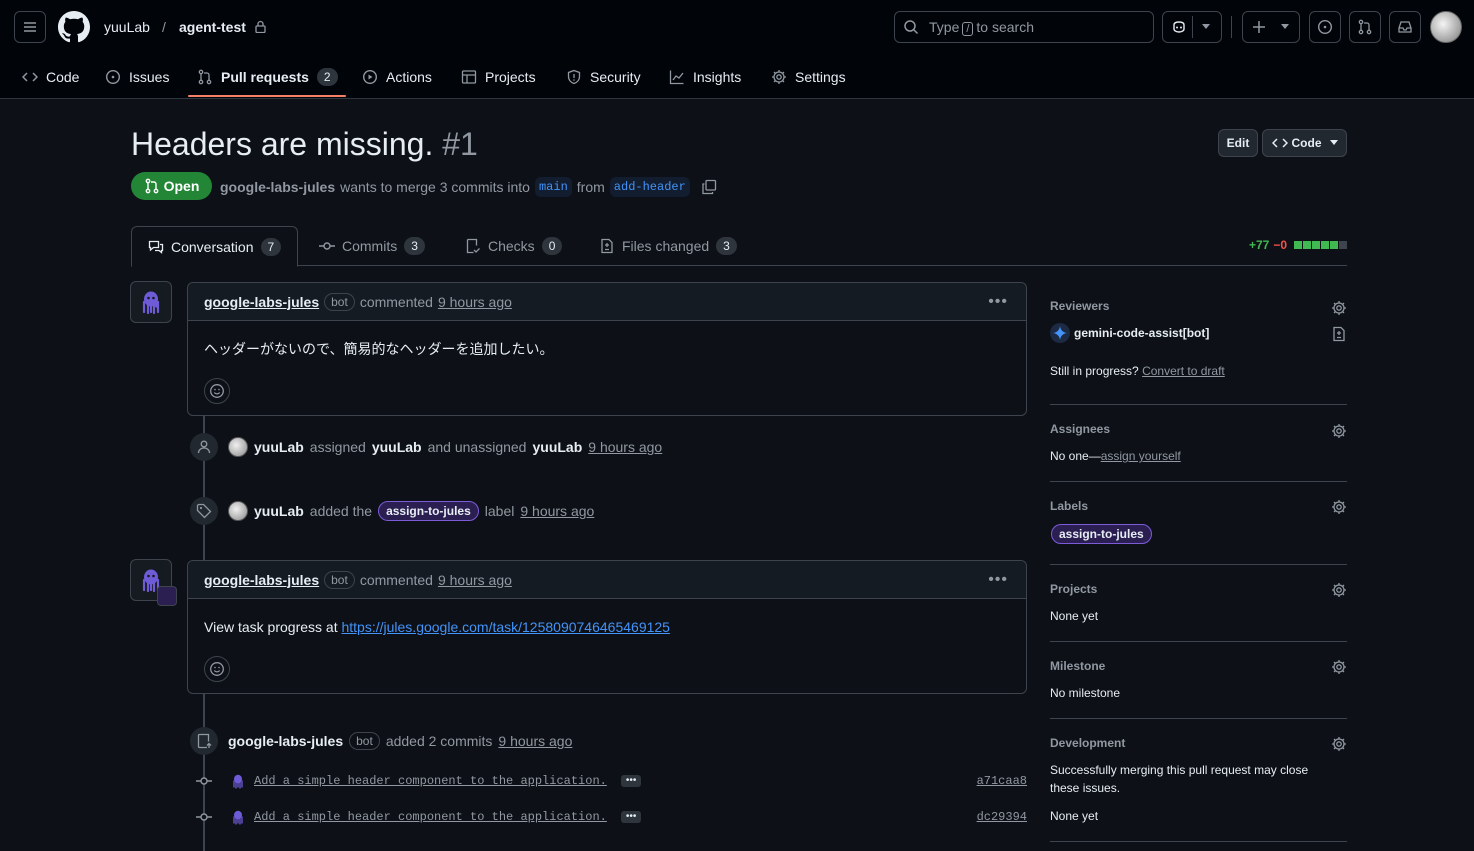 This screenshot has width=1474, height=851. What do you see at coordinates (557, 511) in the screenshot?
I see `event-labeled-time: 9 hours ago` at bounding box center [557, 511].